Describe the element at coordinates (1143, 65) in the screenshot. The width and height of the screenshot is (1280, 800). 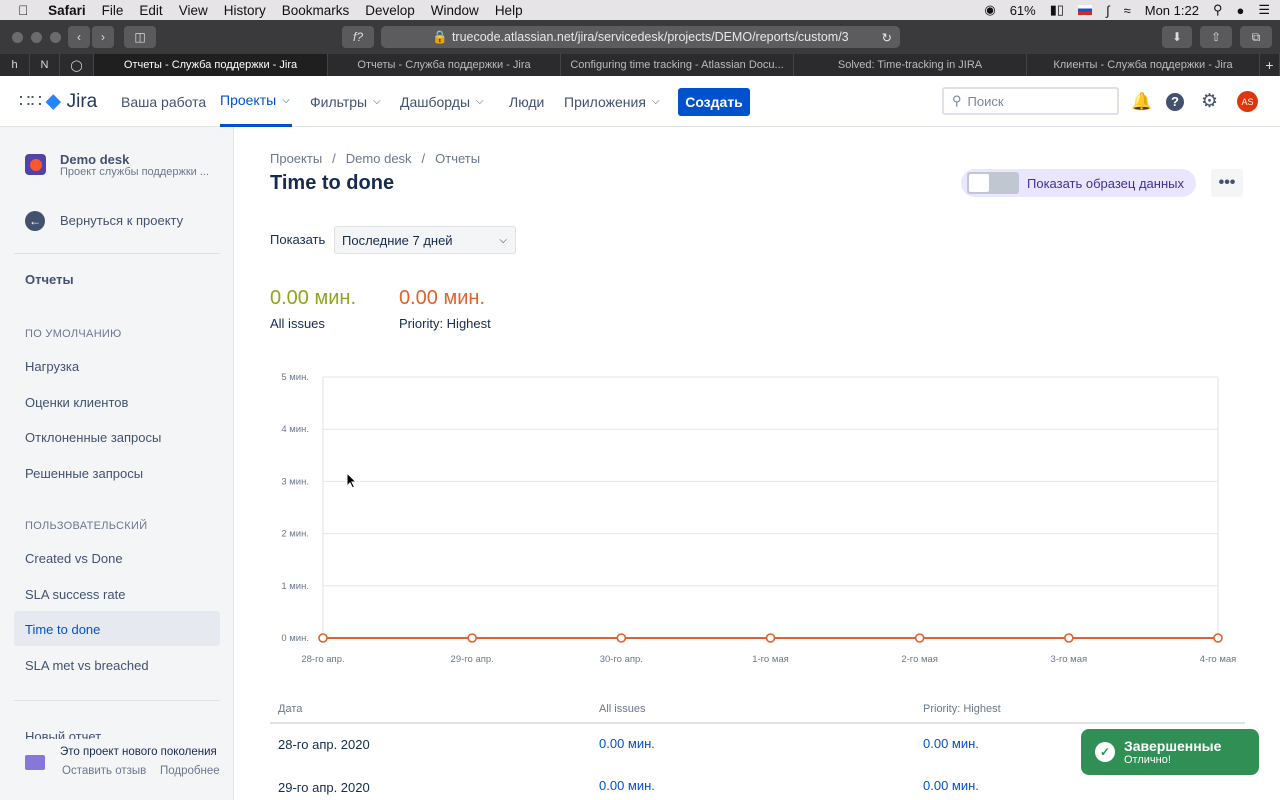
I see `tab-5: Клиенты - Служба поддержки - Jira` at that location.